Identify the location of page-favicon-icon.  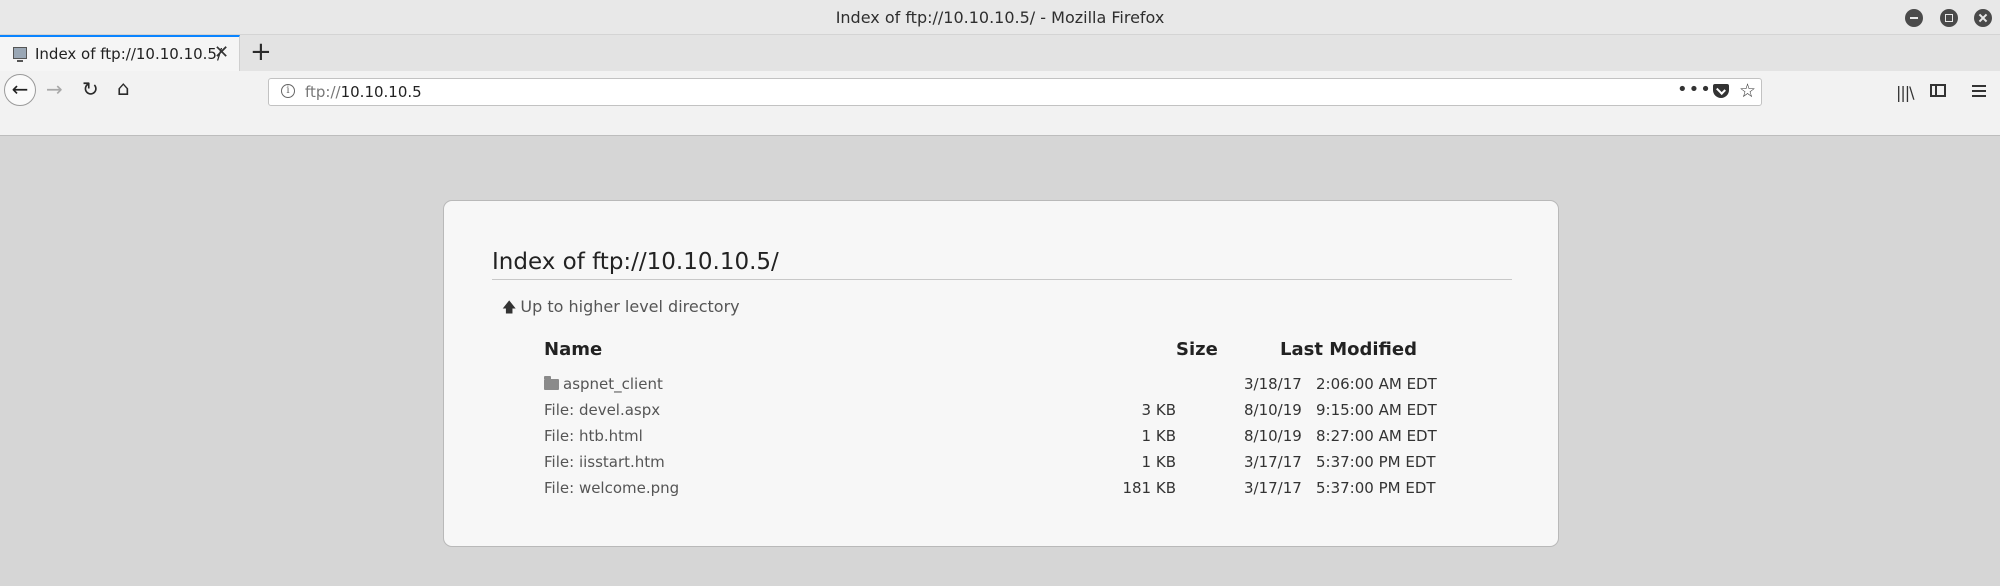
(20, 54).